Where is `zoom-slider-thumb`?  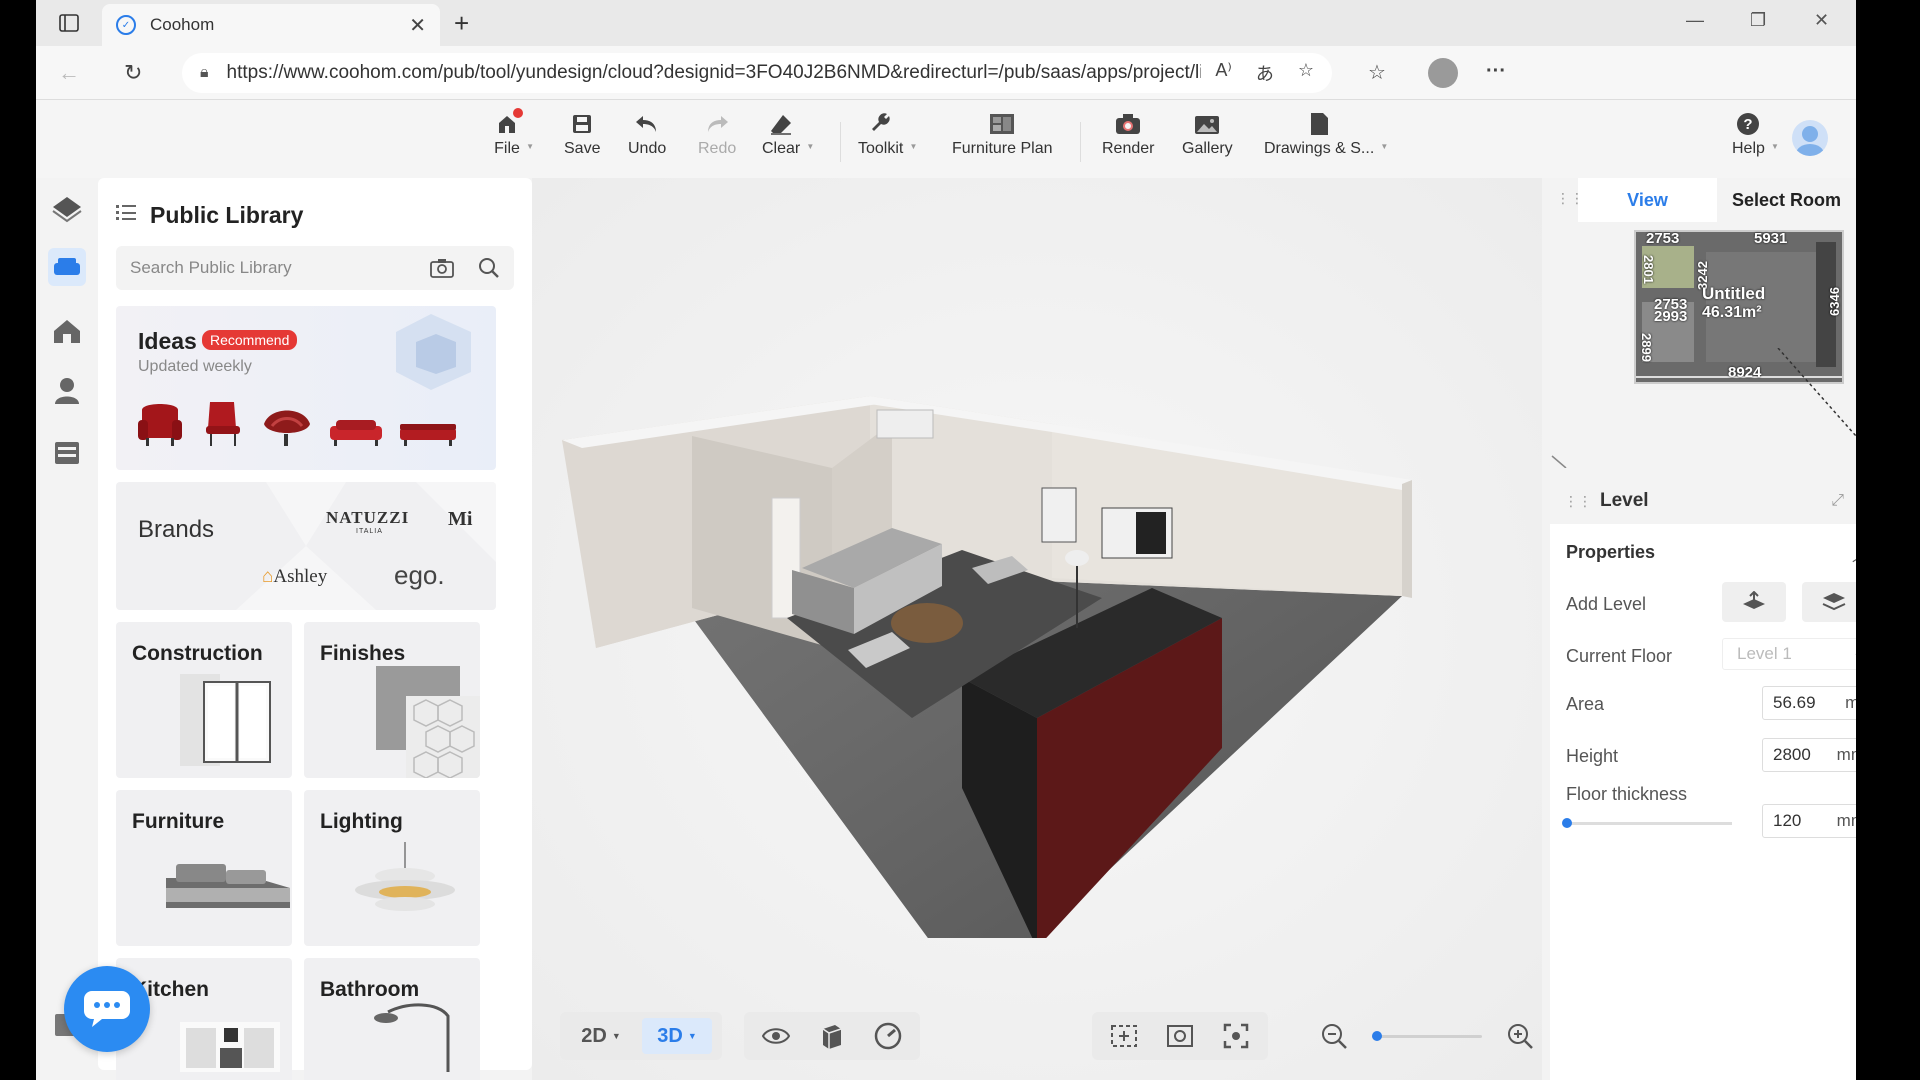 zoom-slider-thumb is located at coordinates (1377, 1035).